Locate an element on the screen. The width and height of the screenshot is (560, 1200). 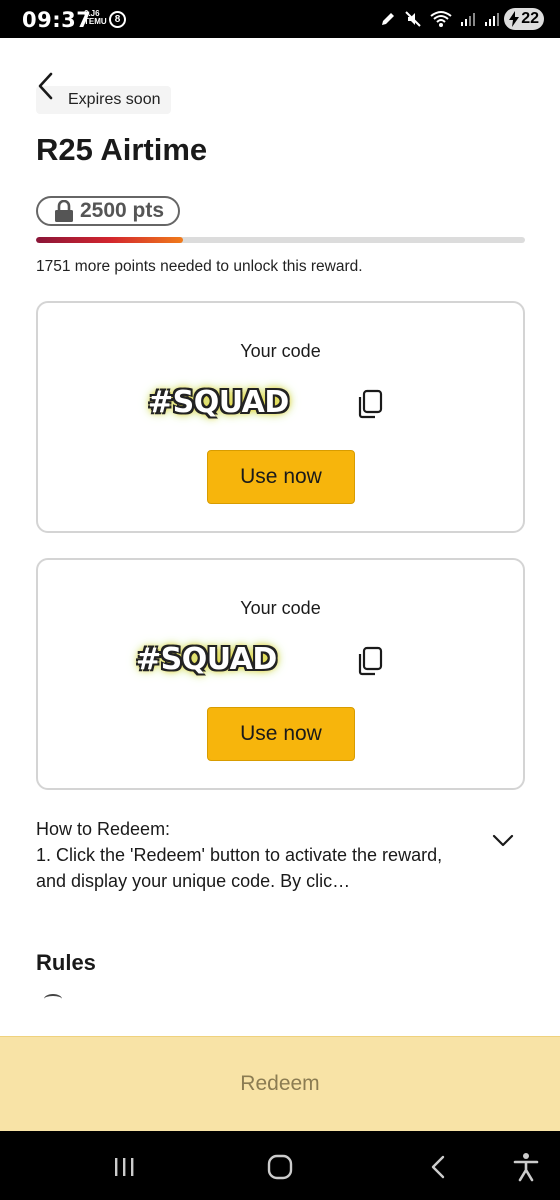
chevron-down-icon is located at coordinates (503, 841).